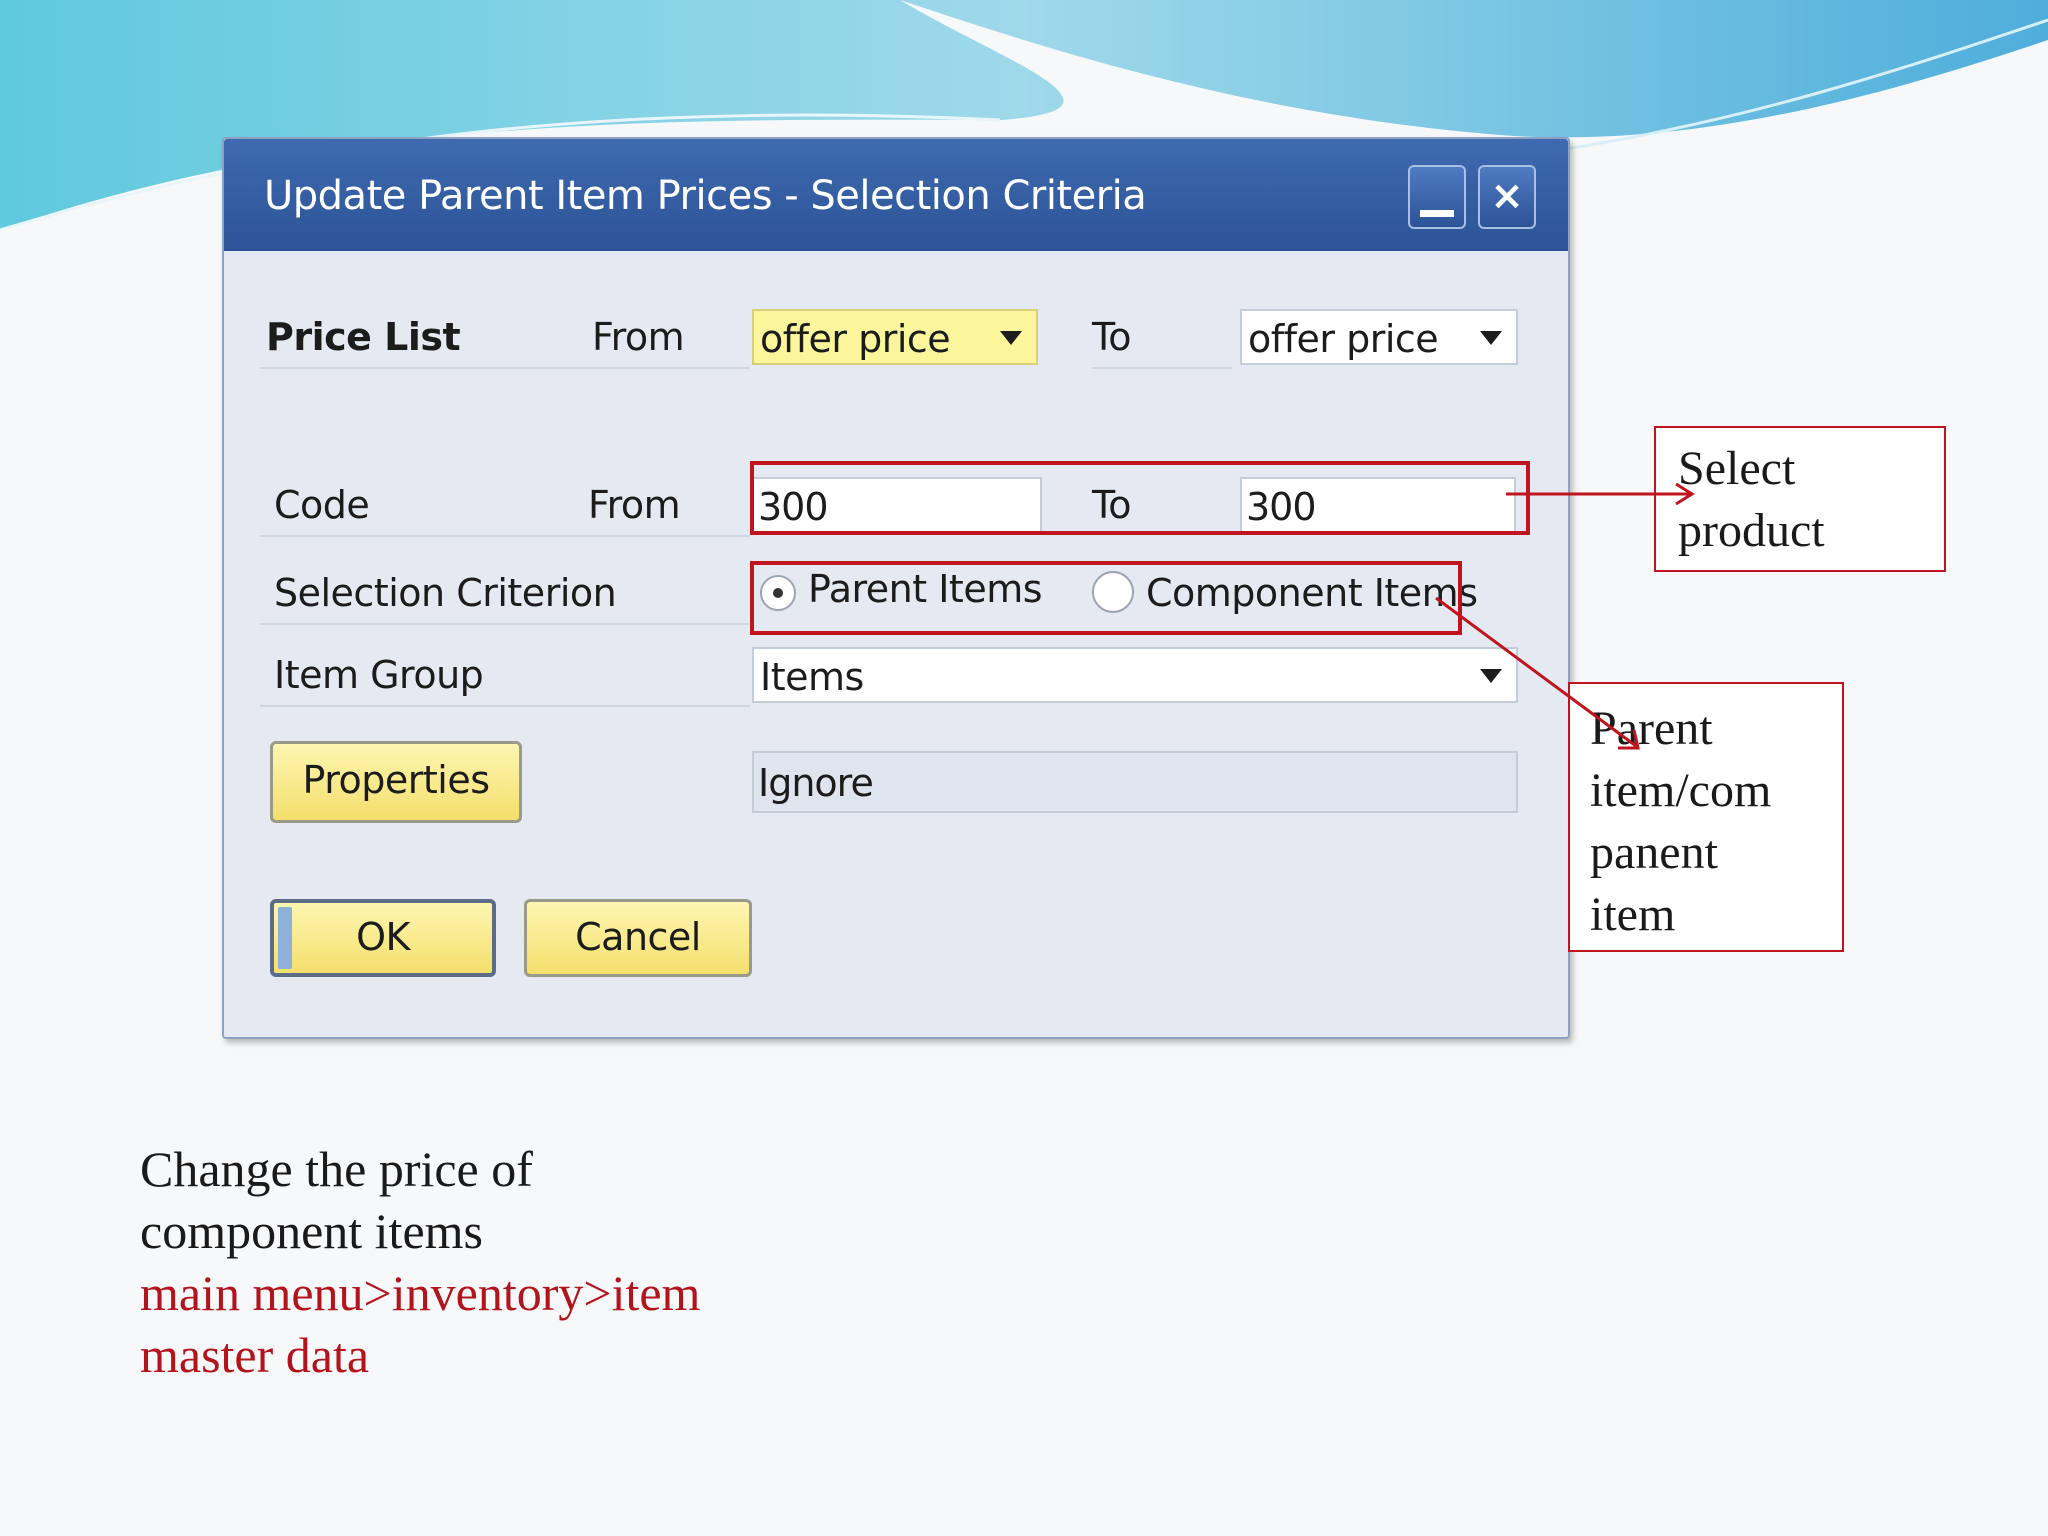 The width and height of the screenshot is (2048, 1536). What do you see at coordinates (363, 337) in the screenshot?
I see `price-list-label: Price List` at bounding box center [363, 337].